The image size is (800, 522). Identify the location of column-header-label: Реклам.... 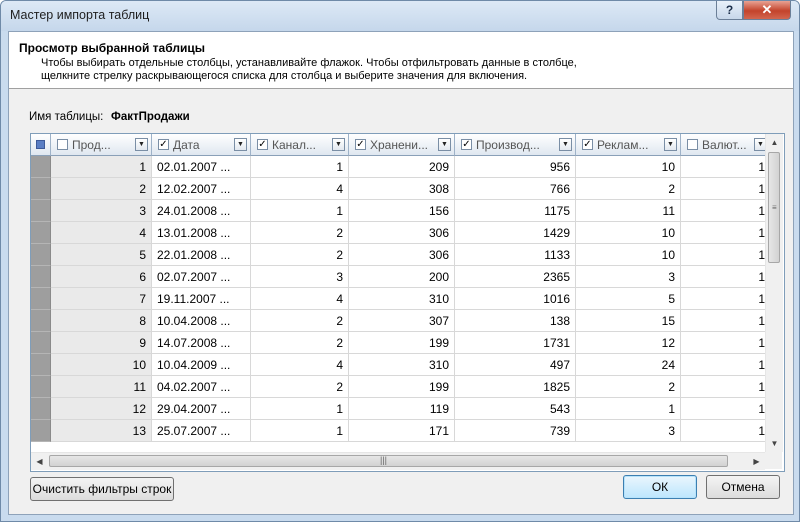
(623, 145).